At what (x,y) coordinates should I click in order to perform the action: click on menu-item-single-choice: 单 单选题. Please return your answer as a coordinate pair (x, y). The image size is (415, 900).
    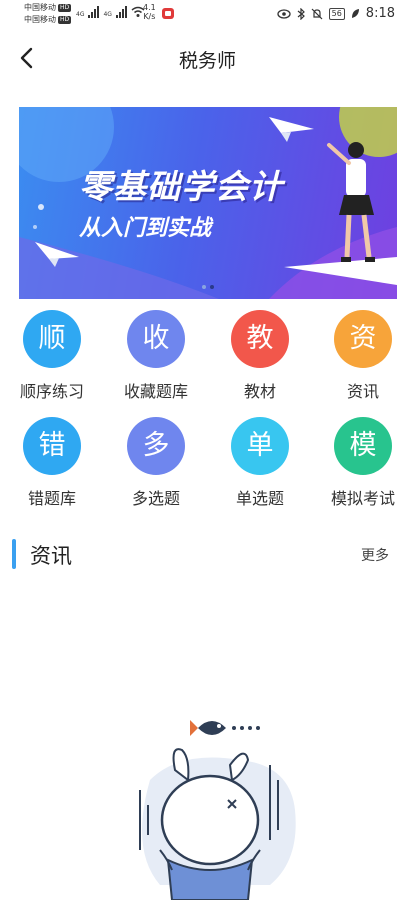
    Looking at the image, I should click on (260, 463).